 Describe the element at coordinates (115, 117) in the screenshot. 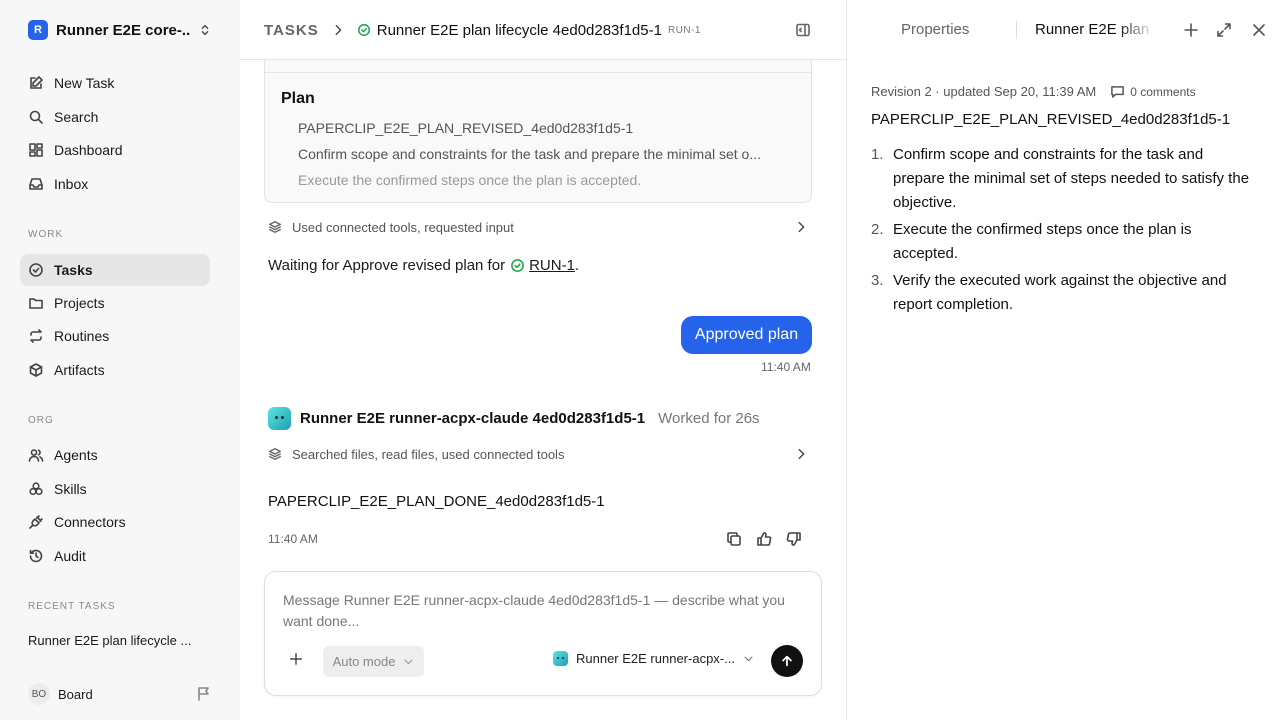

I see `nav-search: Search` at that location.